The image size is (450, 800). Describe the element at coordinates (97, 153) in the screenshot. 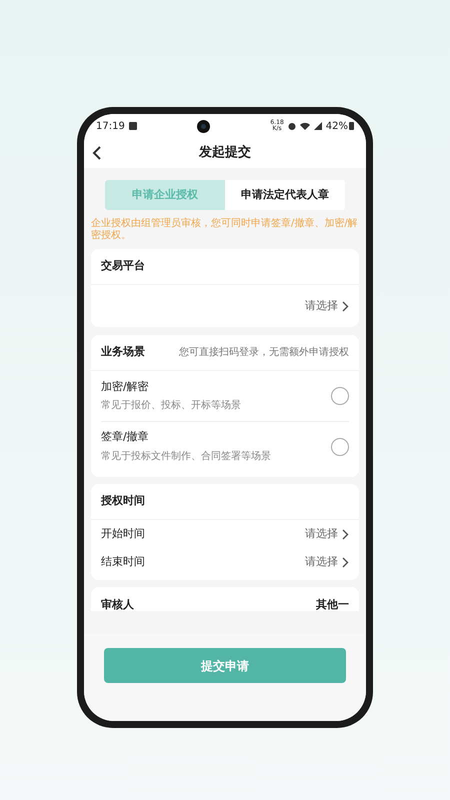

I see `back-icon` at that location.